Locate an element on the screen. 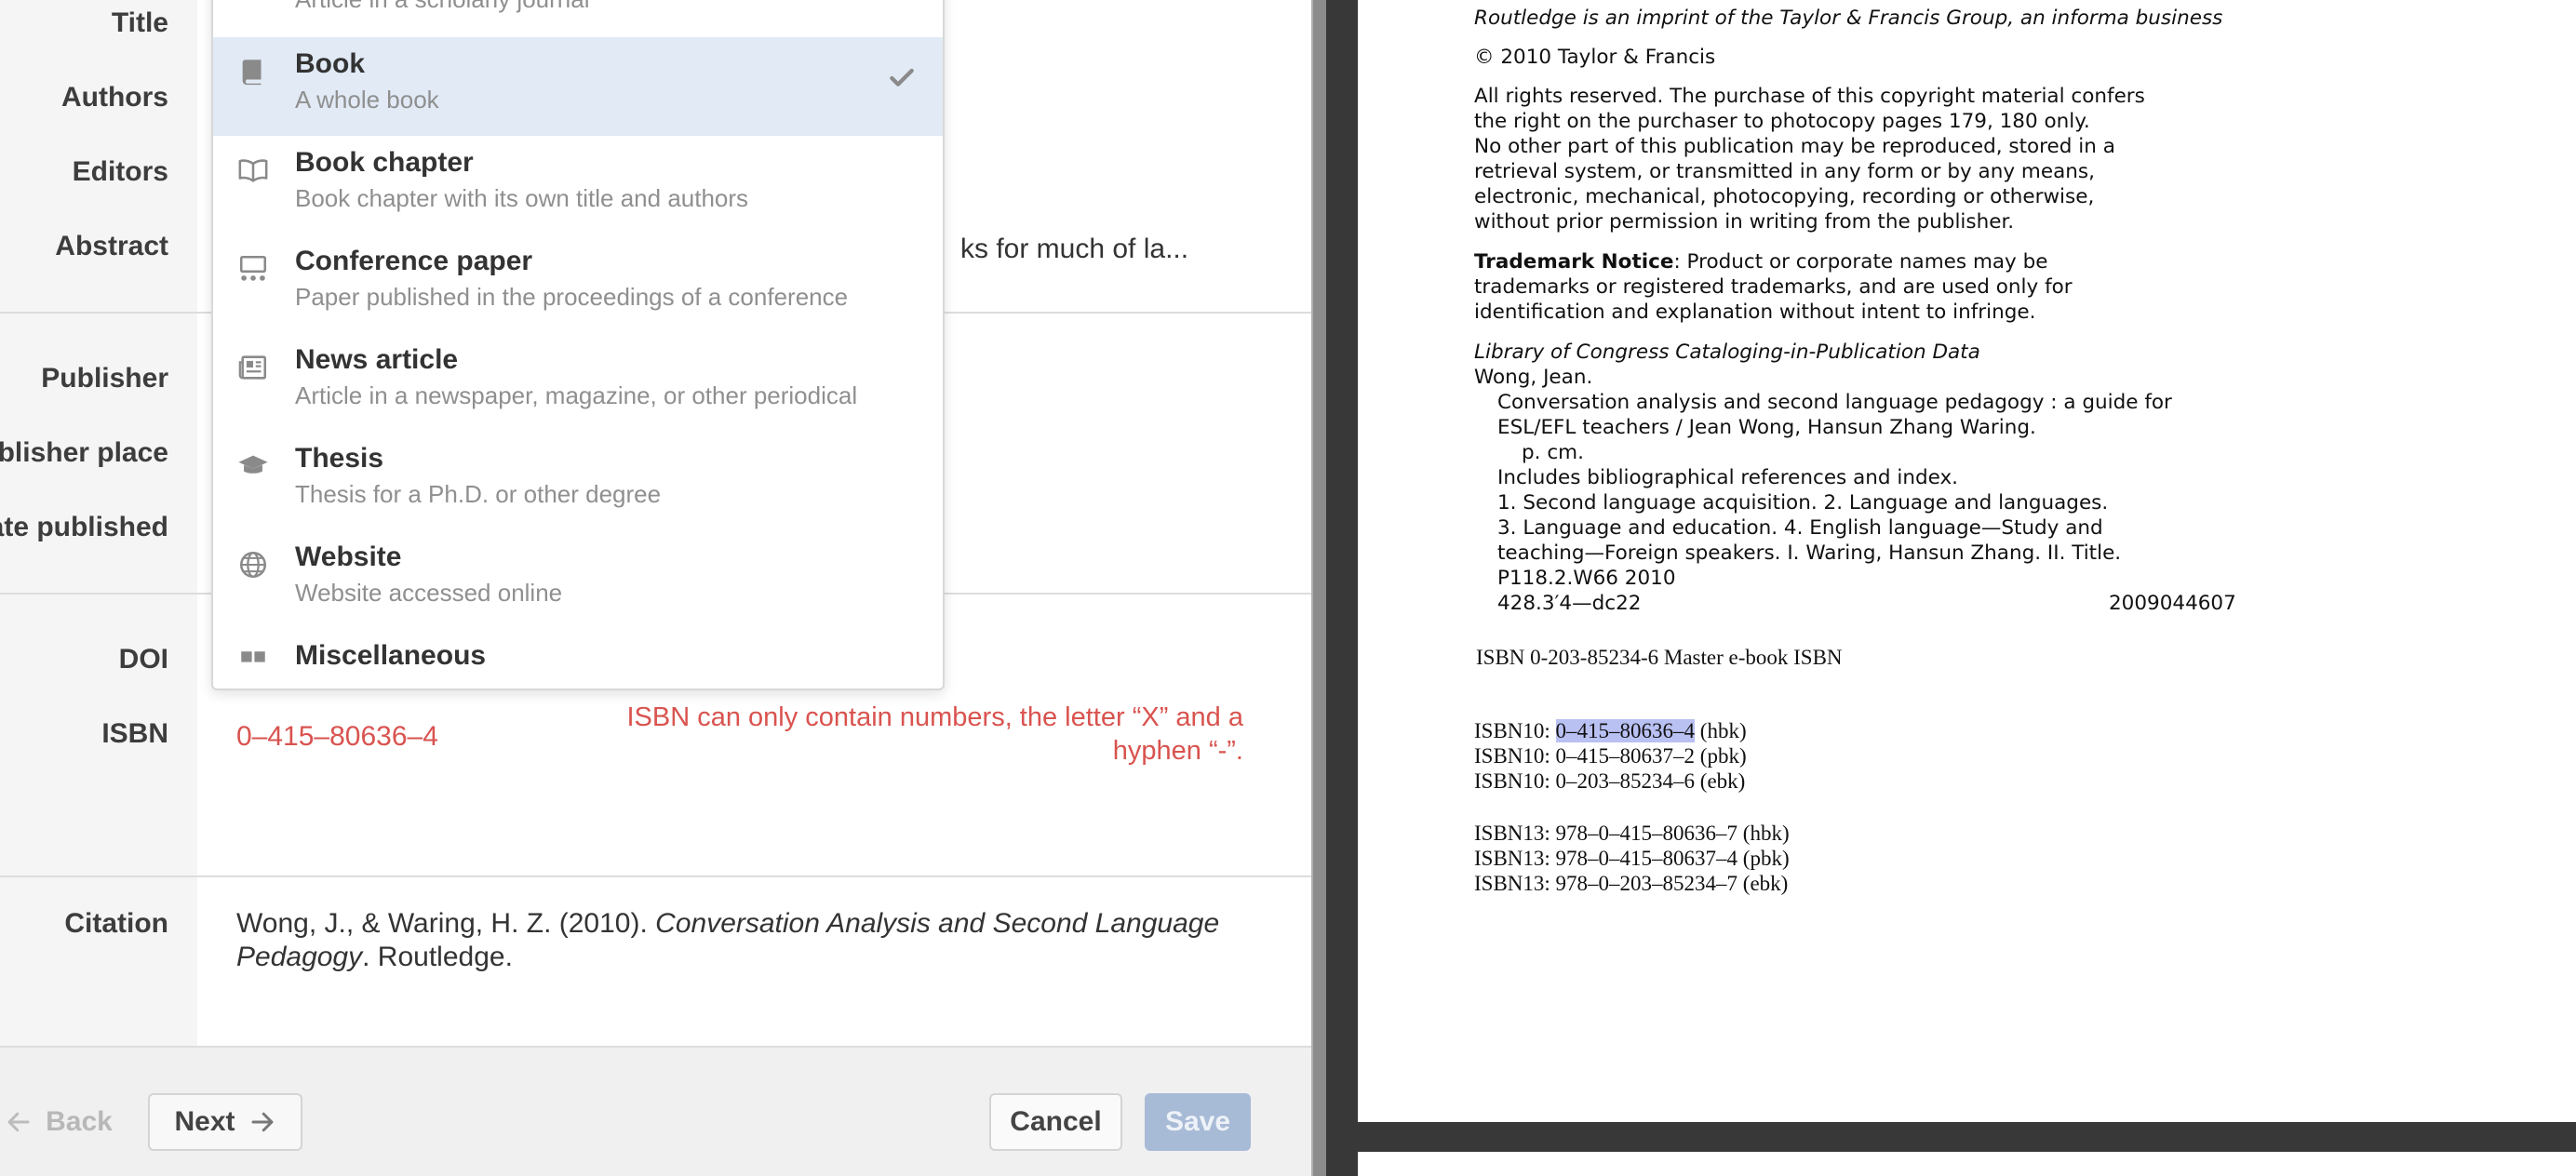  date-published-label: ate published is located at coordinates (84, 527).